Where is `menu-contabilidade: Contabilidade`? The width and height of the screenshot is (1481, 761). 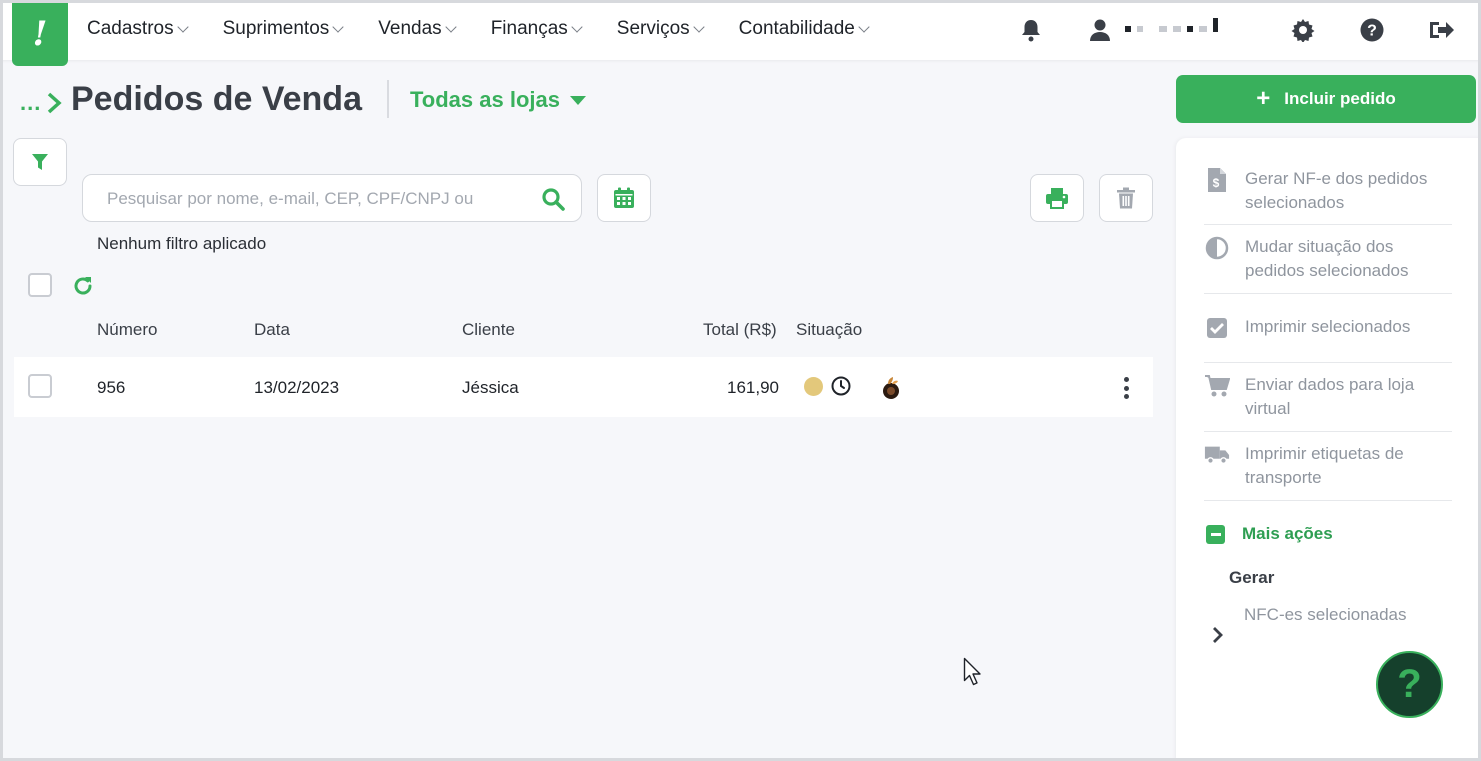 menu-contabilidade: Contabilidade is located at coordinates (804, 29).